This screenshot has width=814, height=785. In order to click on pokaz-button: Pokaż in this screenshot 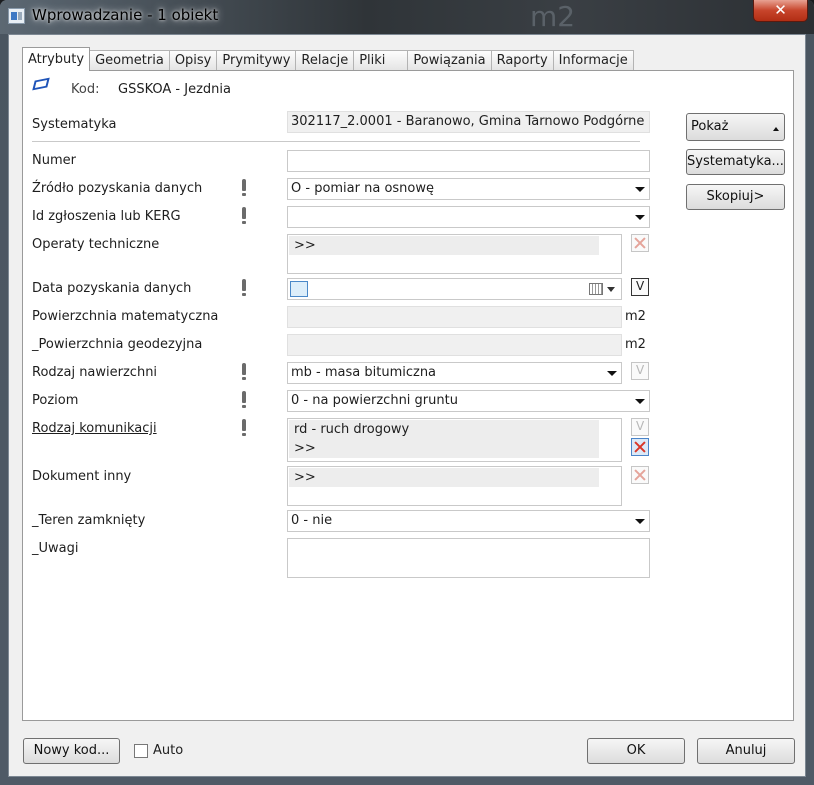, I will do `click(735, 127)`.